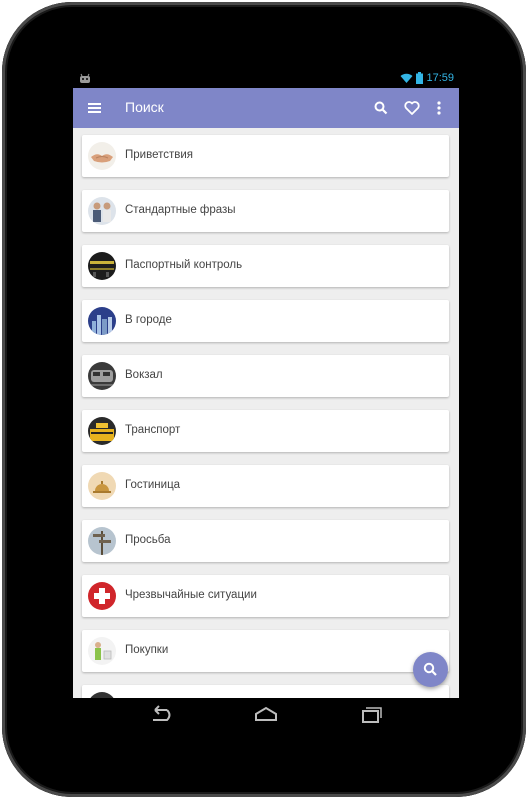  Describe the element at coordinates (147, 650) in the screenshot. I see `list-item-label: Покупки` at that location.